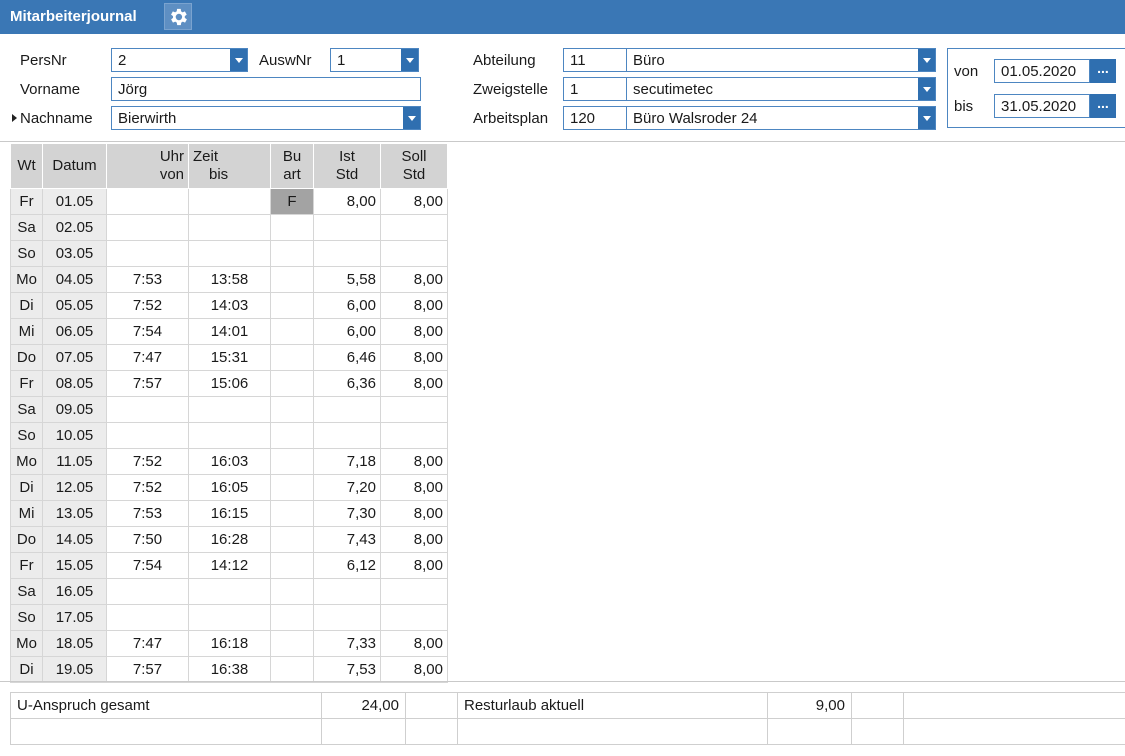 This screenshot has height=756, width=1125. I want to click on table-row: Mi 13.05 7:53 16:15 7,30 8,00, so click(229, 513).